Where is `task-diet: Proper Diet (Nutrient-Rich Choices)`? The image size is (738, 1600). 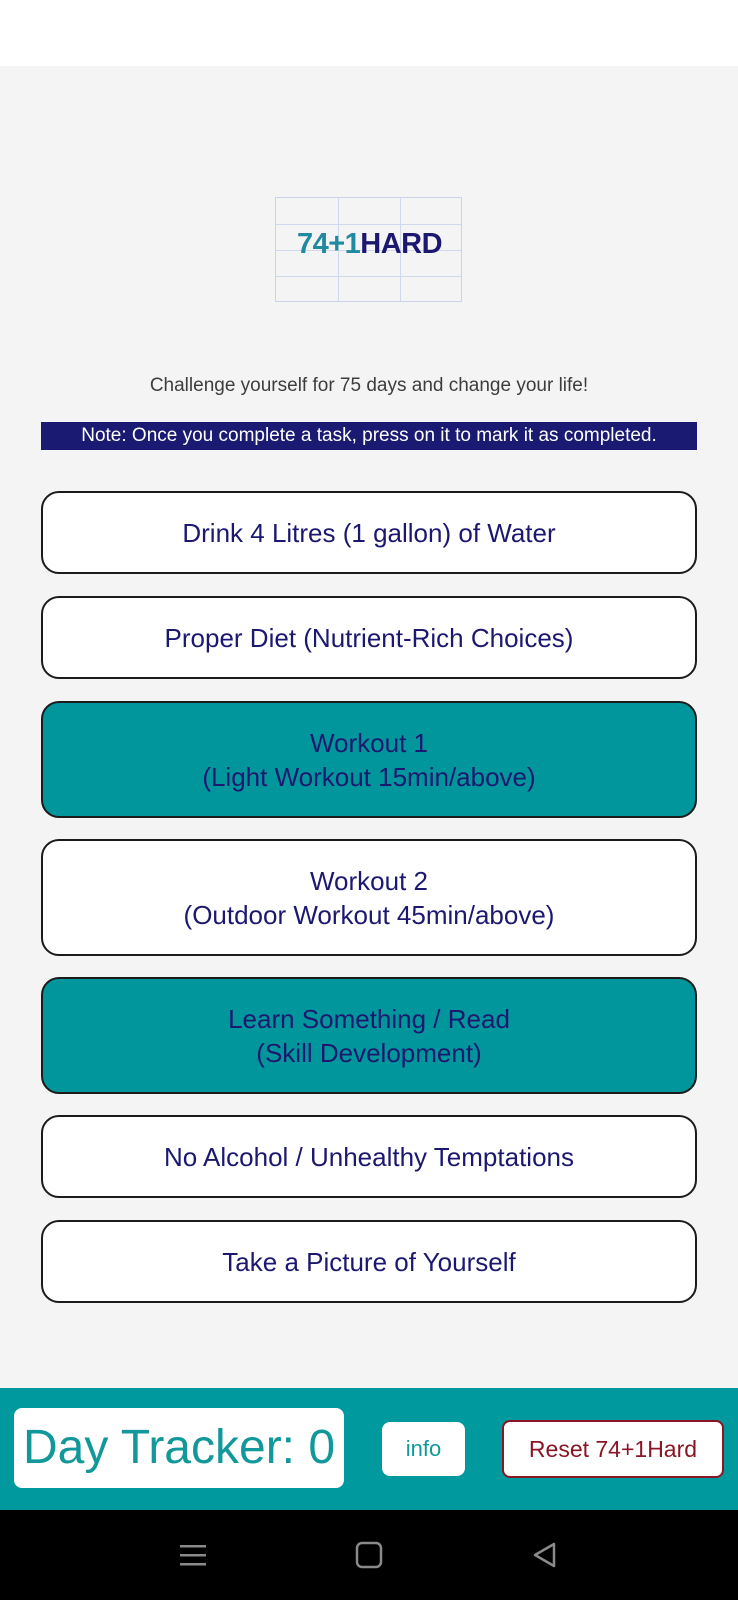 task-diet: Proper Diet (Nutrient-Rich Choices) is located at coordinates (369, 637).